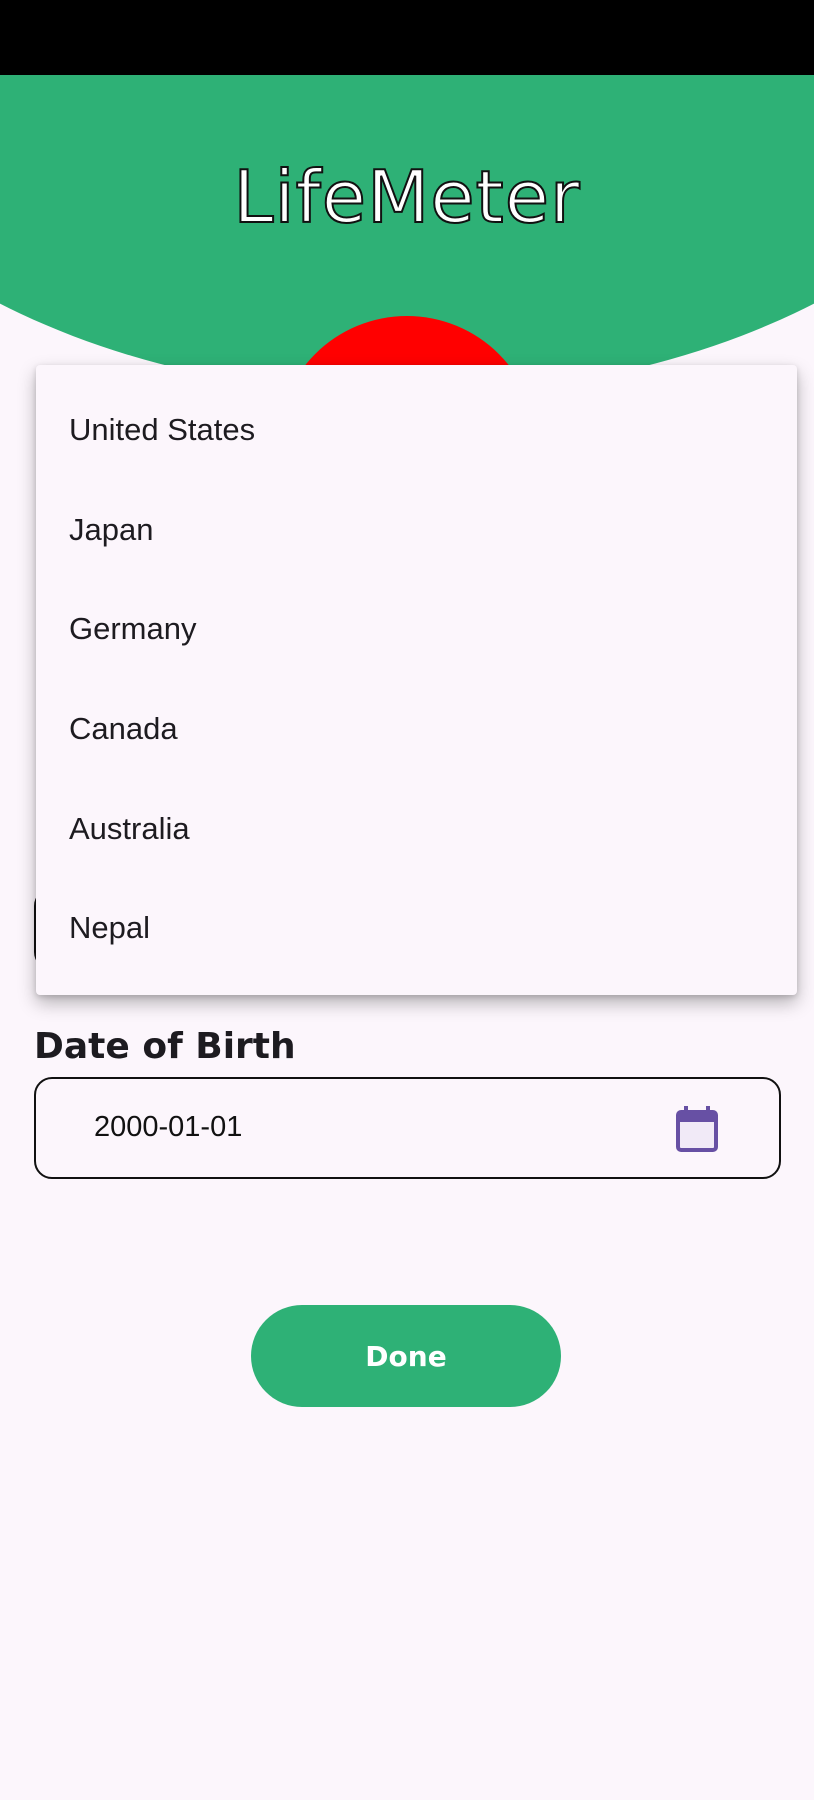 This screenshot has width=814, height=1800. What do you see at coordinates (165, 1046) in the screenshot?
I see `dob-label: Date of Birth` at bounding box center [165, 1046].